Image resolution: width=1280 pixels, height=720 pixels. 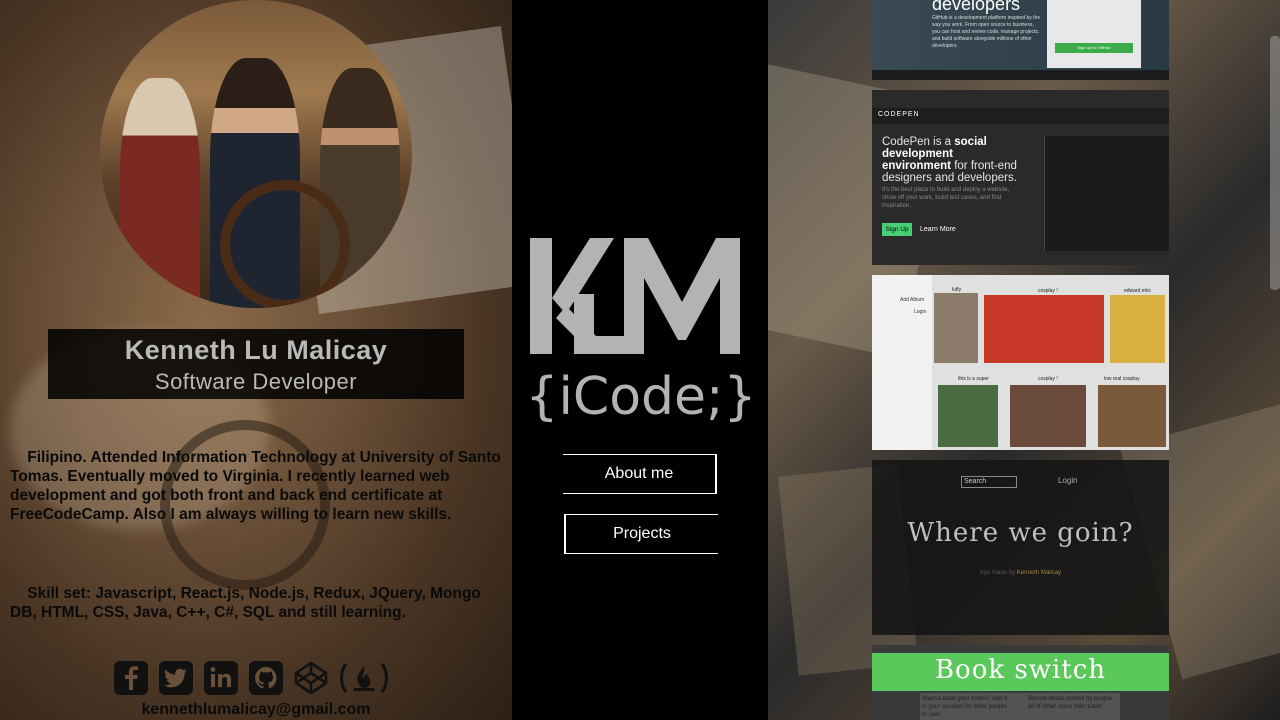 What do you see at coordinates (973, 379) in the screenshot?
I see `gallery-caption: this is a super` at bounding box center [973, 379].